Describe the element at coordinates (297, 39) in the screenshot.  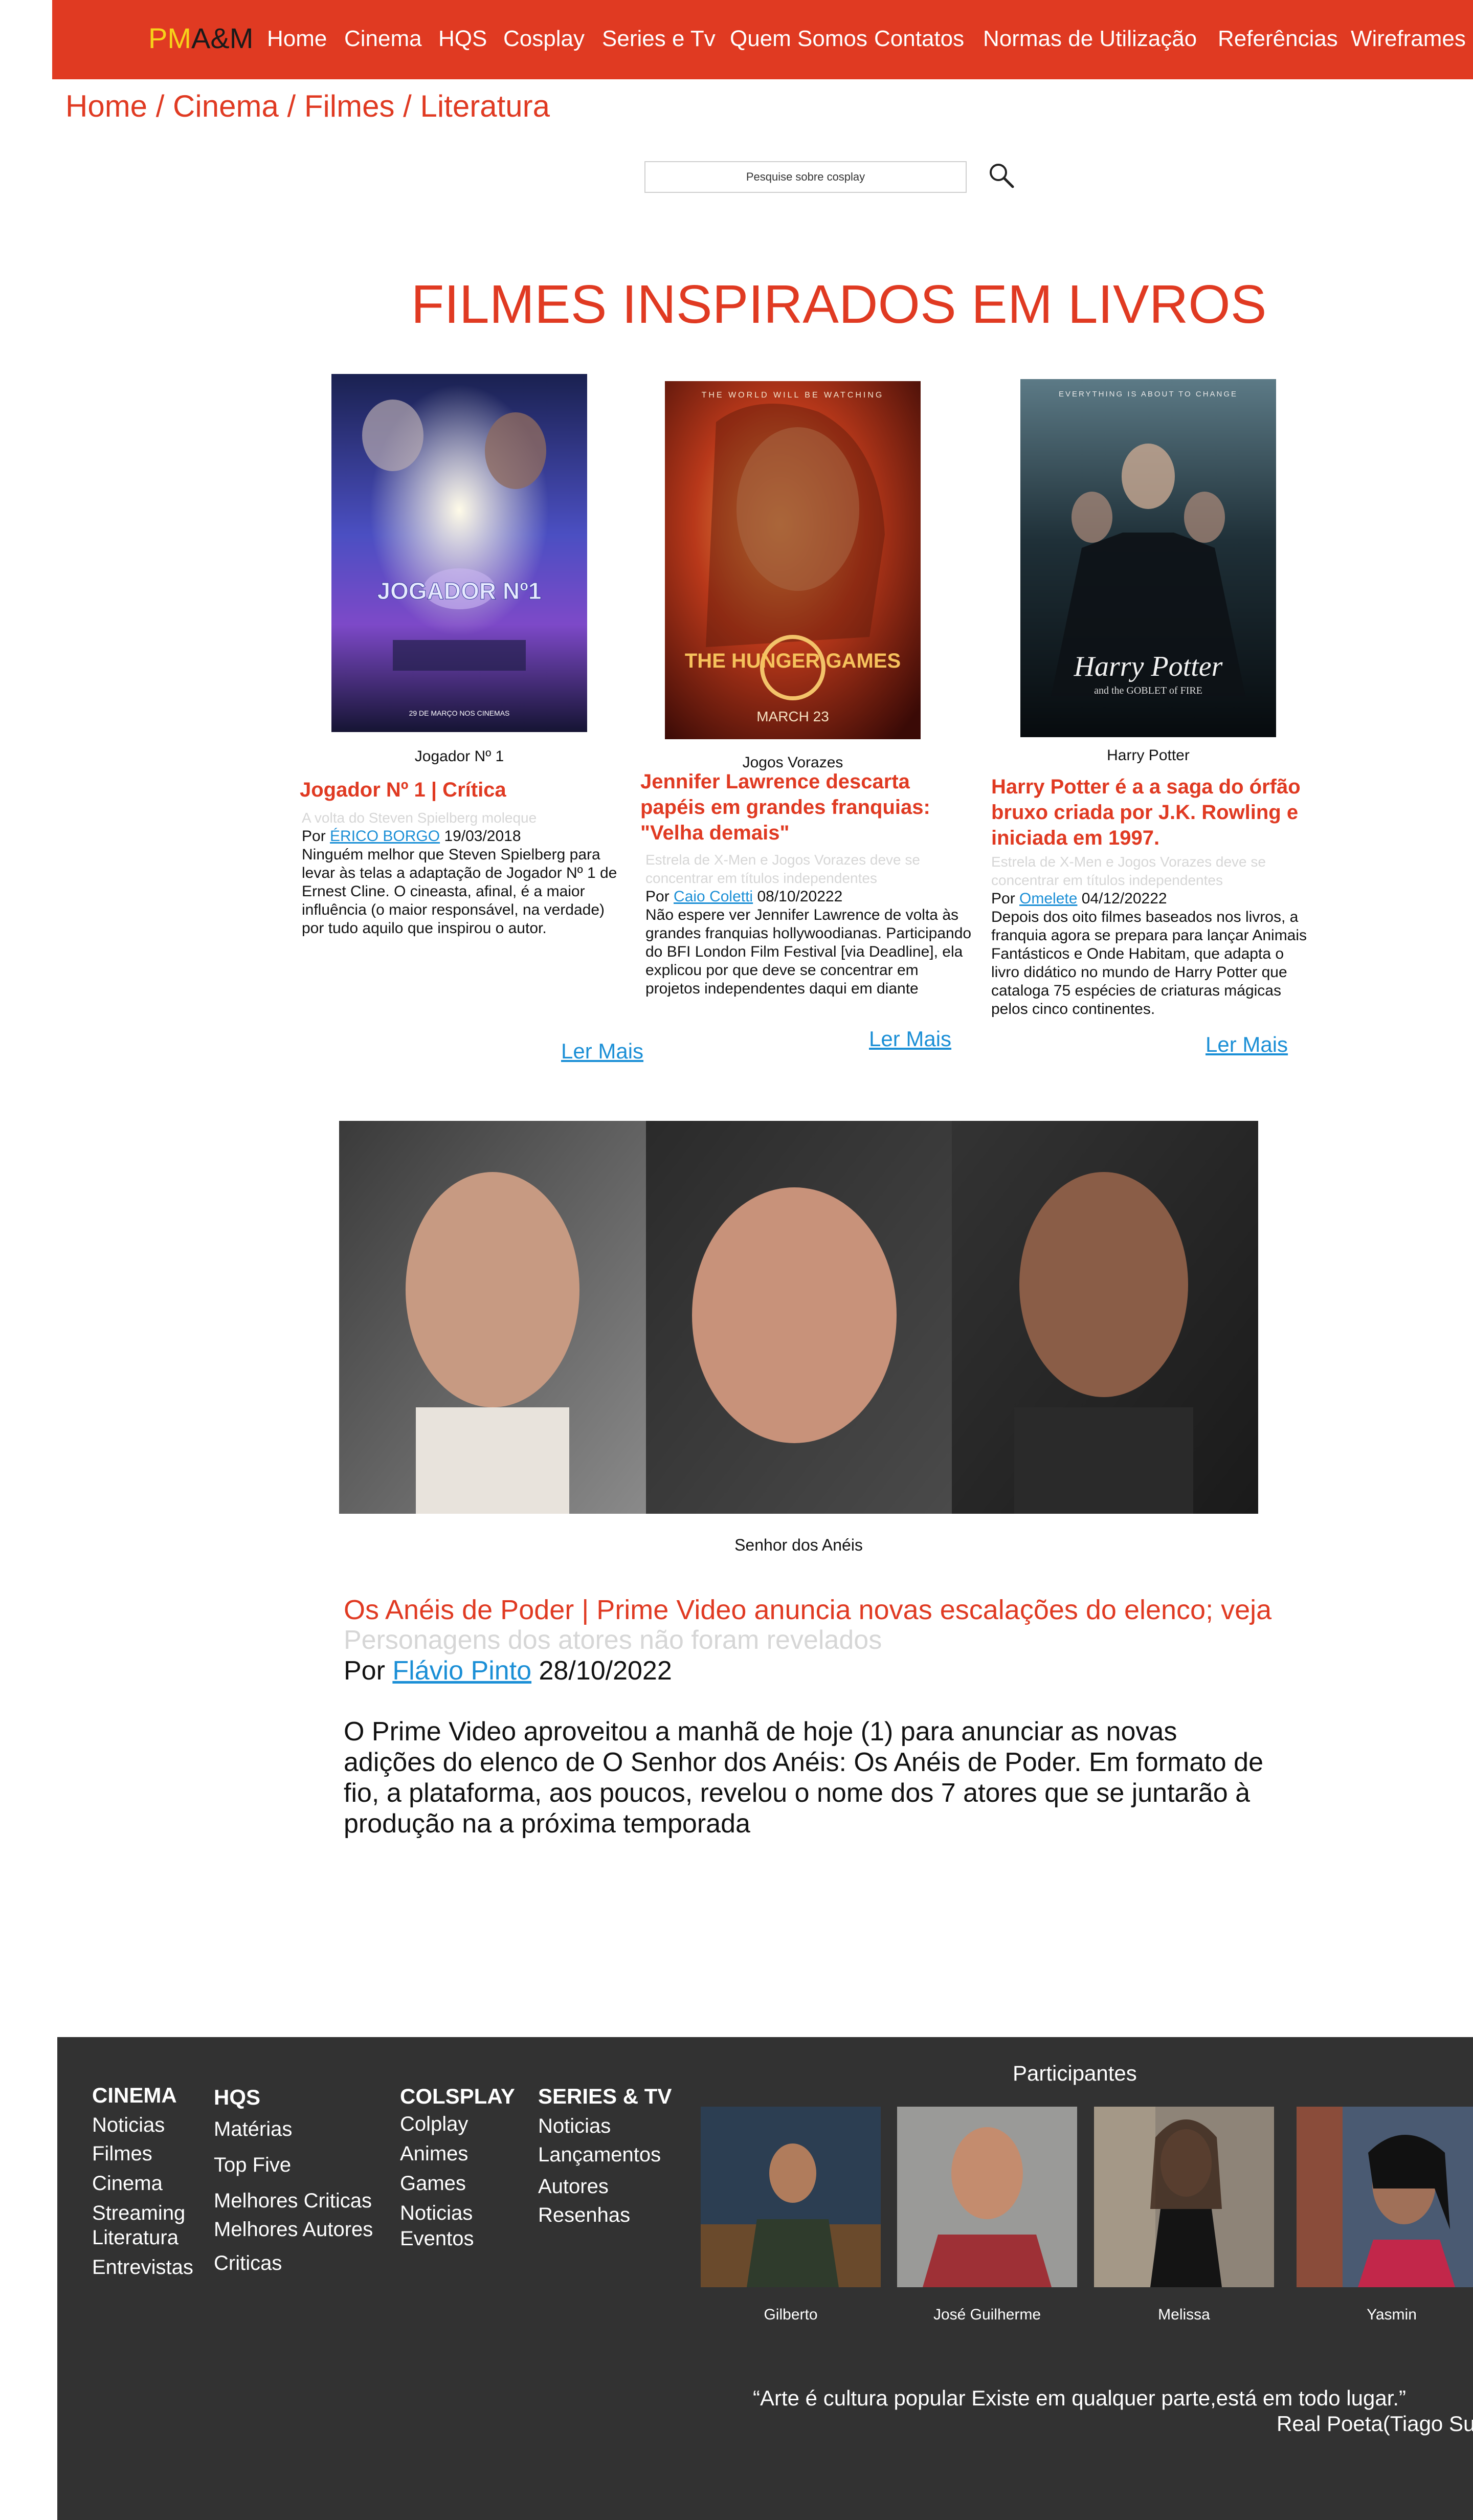
I see `nav-home: Home` at that location.